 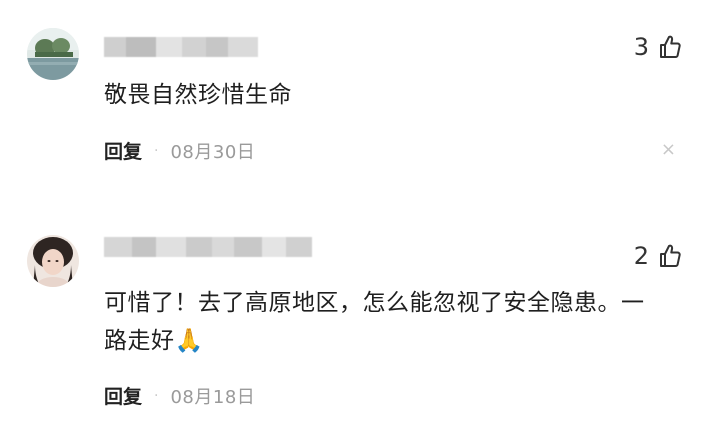 I want to click on comment-meta: 回复 · 08月30日, so click(x=179, y=150).